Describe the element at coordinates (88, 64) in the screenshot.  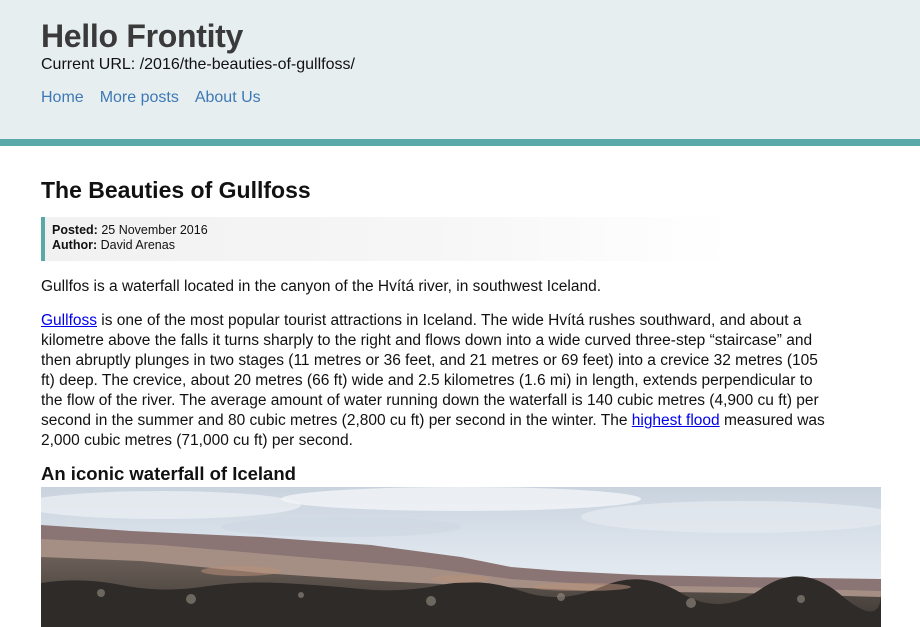
I see `current-url-label: Current URL:` at that location.